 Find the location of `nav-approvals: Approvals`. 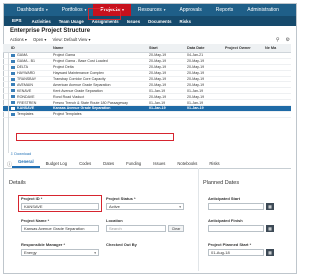

nav-approvals: Approvals is located at coordinates (191, 10).